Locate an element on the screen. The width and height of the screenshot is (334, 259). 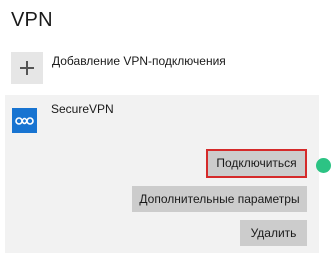
vpn-link-glyph is located at coordinates (24, 120).